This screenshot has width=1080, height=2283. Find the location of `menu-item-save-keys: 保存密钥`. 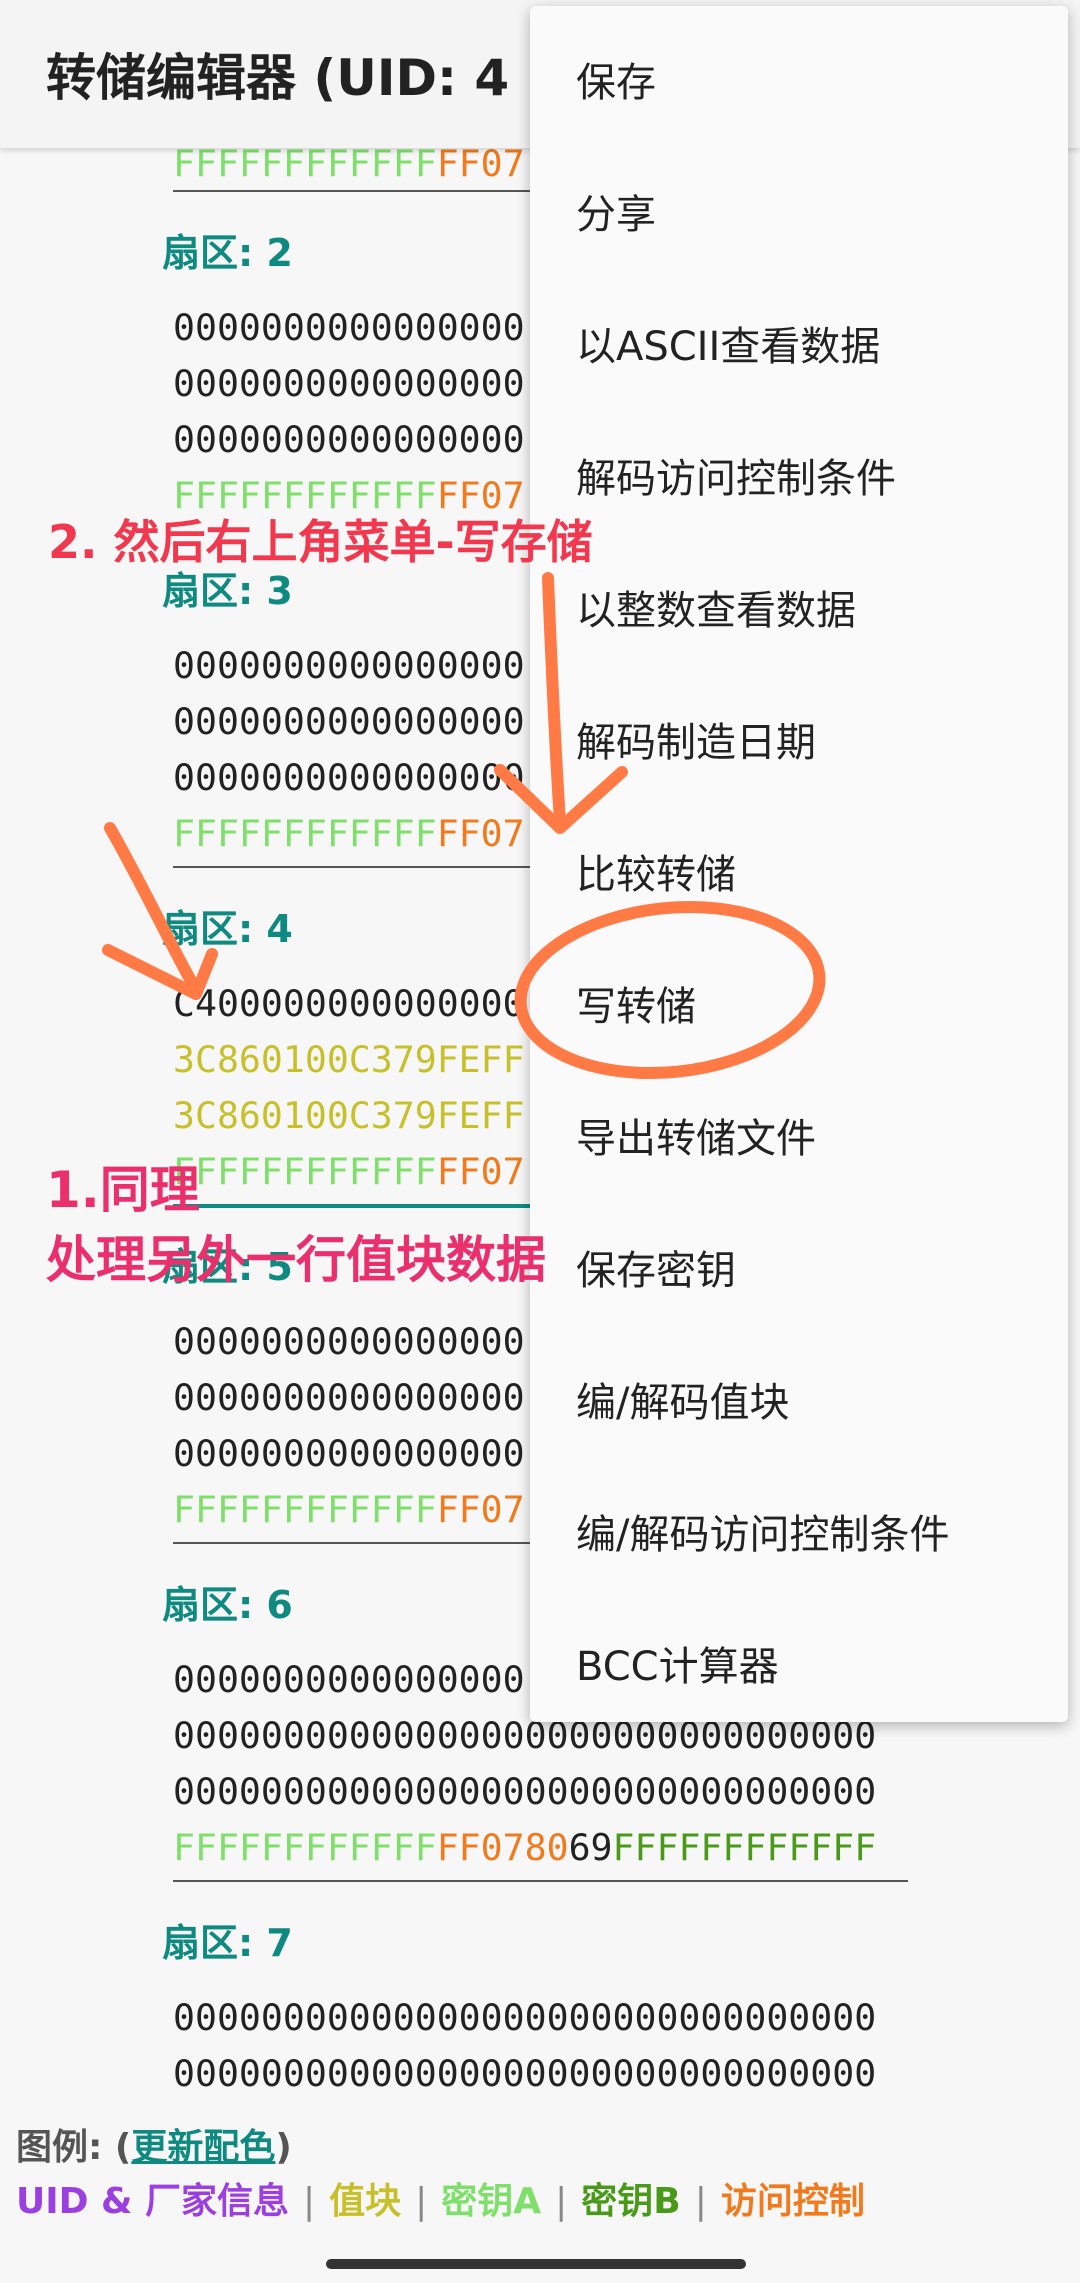

menu-item-save-keys: 保存密钥 is located at coordinates (656, 1267).